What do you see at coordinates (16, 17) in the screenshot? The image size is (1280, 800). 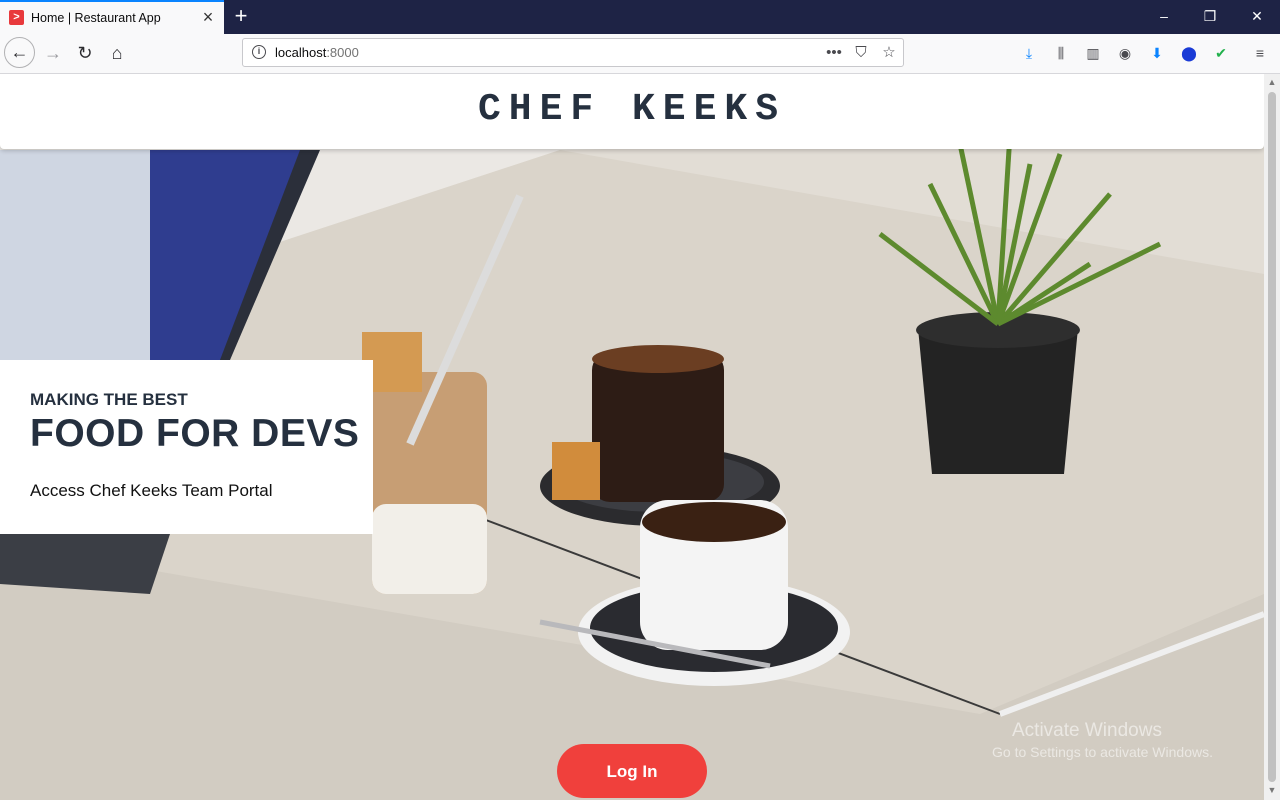 I see `favicon-icon: >` at bounding box center [16, 17].